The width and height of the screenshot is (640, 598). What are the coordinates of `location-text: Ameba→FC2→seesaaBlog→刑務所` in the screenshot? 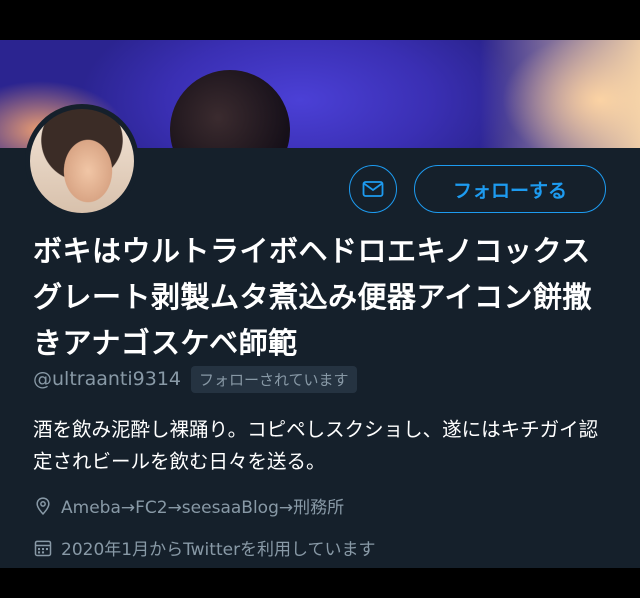 It's located at (203, 508).